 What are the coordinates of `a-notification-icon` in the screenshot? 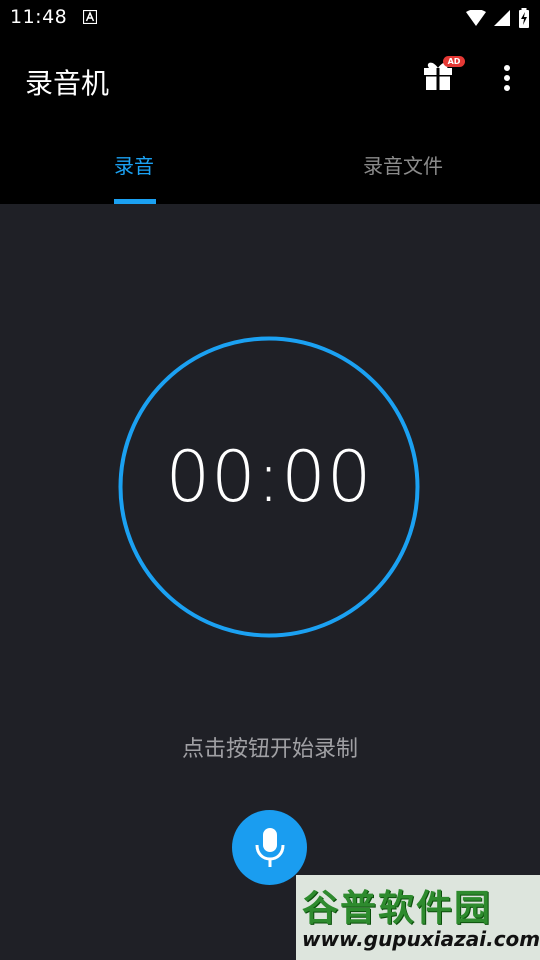 It's located at (90, 17).